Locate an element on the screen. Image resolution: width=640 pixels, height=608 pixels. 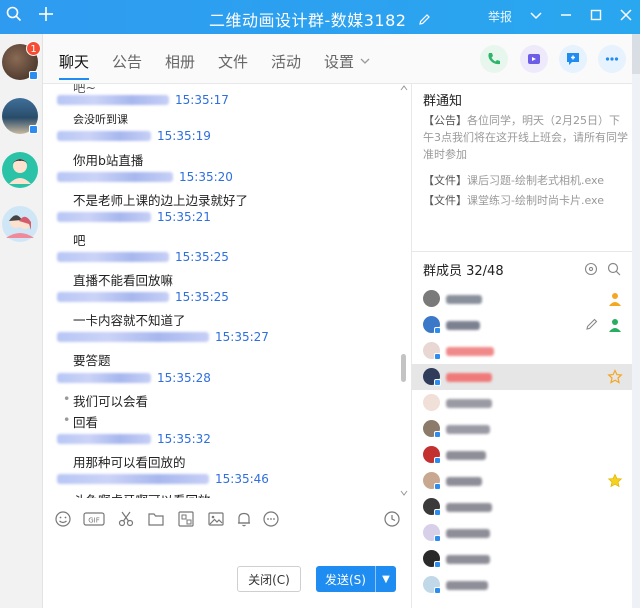
more-button is located at coordinates (612, 59).